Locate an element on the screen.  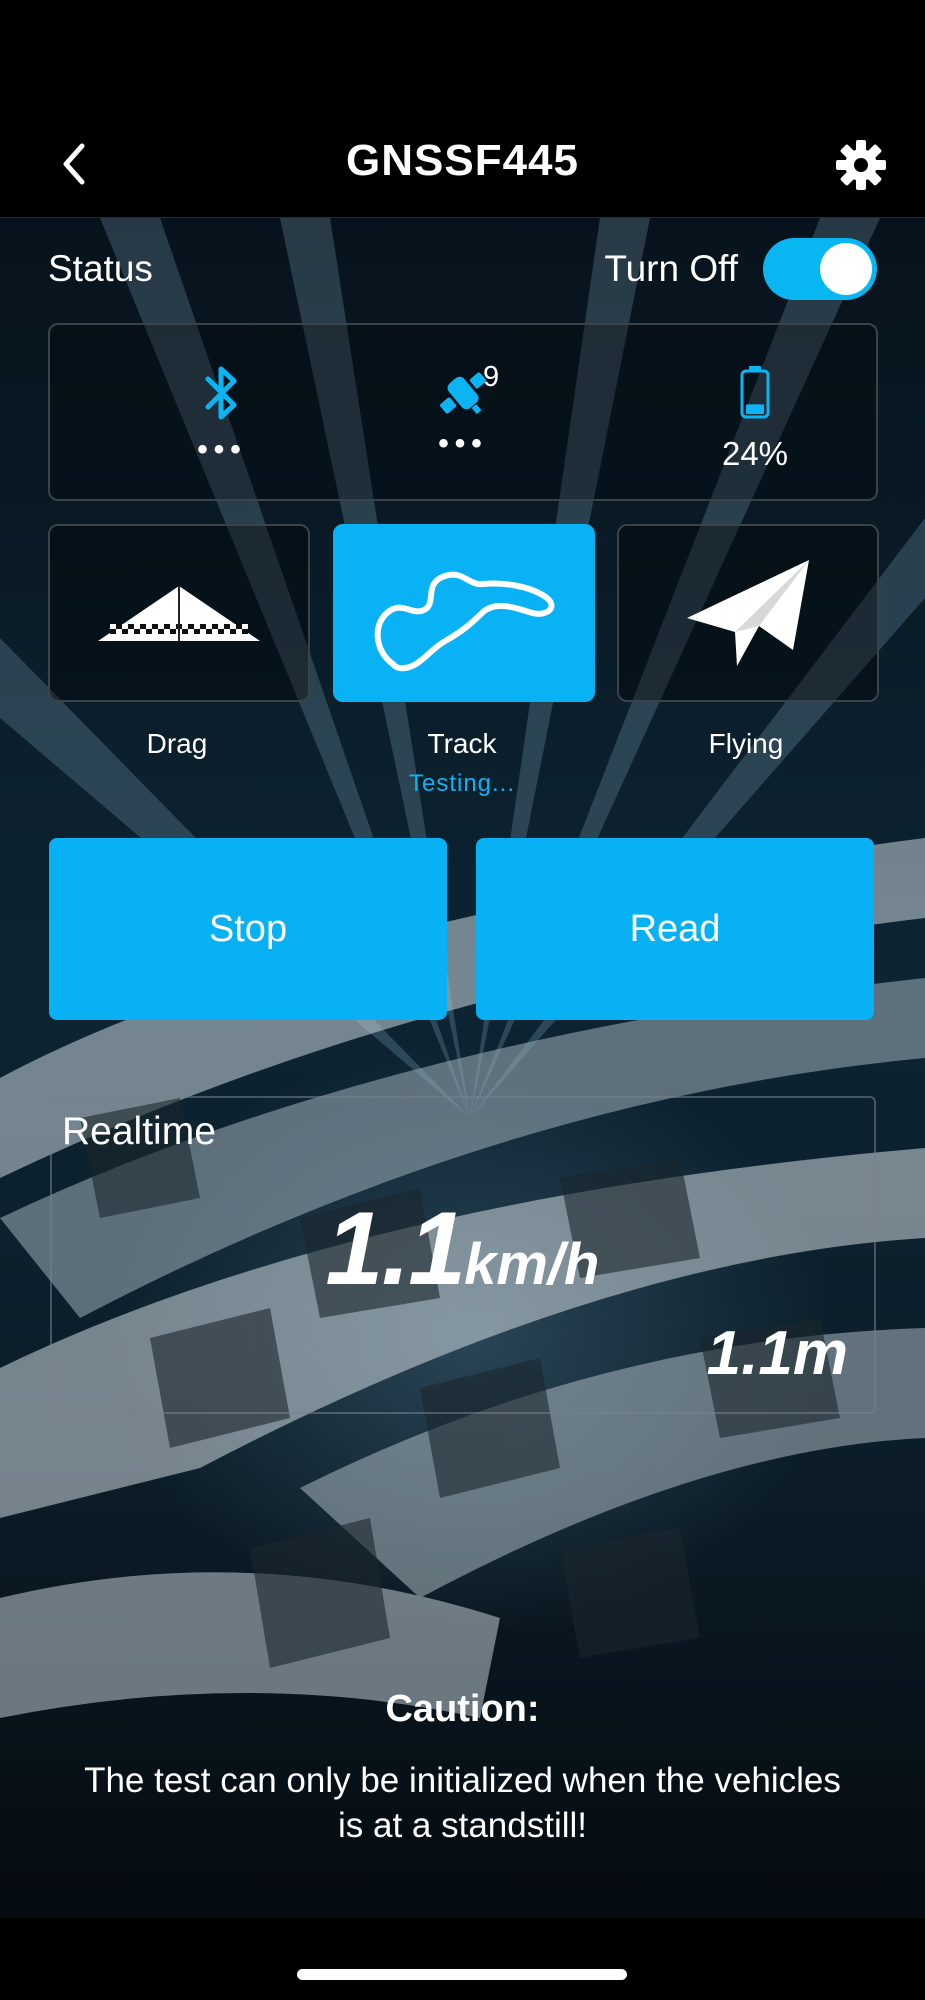
paper-plane-icon is located at coordinates (748, 613).